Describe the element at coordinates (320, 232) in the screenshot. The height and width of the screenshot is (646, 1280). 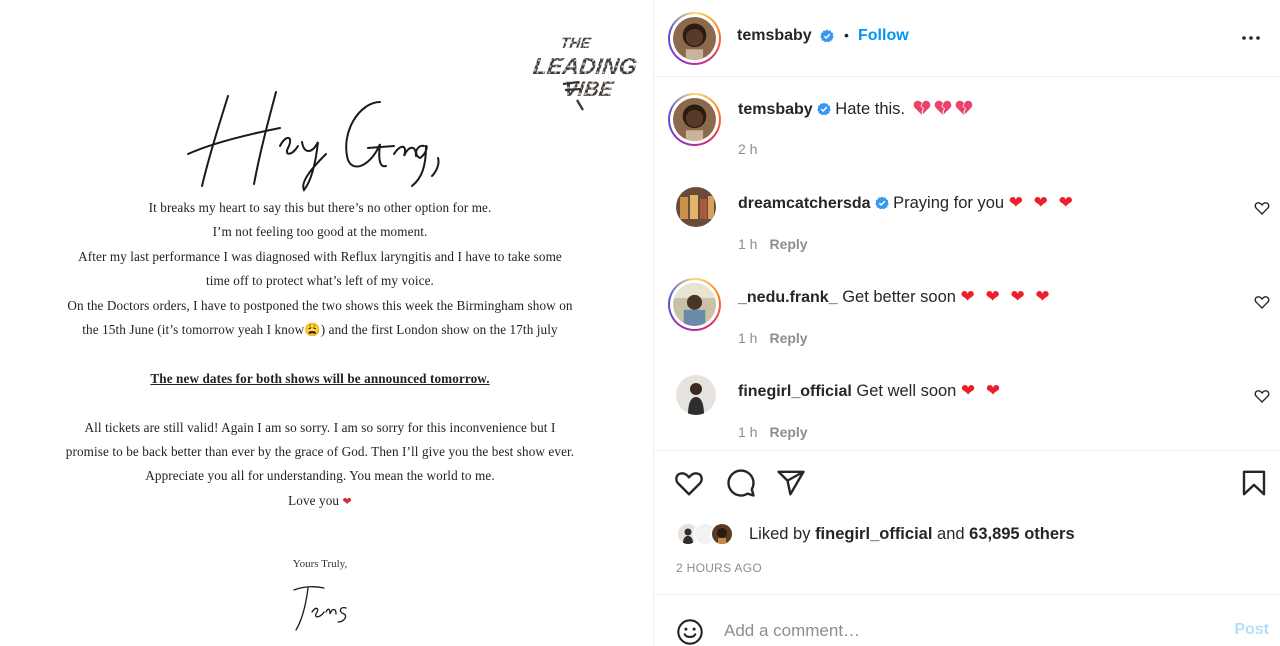
I see `letter-line: I’m not feeling too good at the moment.` at that location.